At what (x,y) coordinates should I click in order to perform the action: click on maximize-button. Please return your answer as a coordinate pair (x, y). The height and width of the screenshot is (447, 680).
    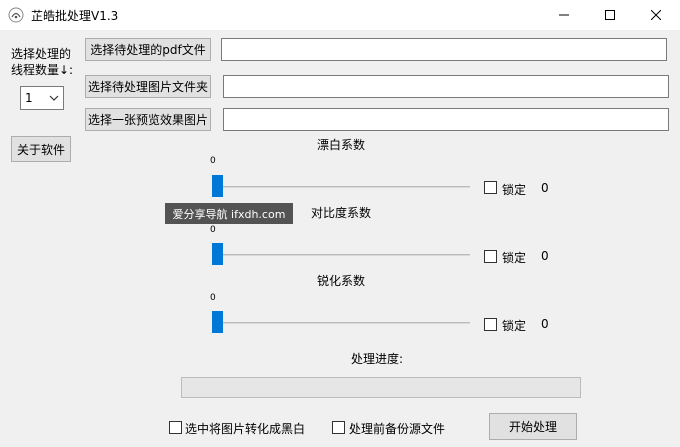
    Looking at the image, I should click on (610, 15).